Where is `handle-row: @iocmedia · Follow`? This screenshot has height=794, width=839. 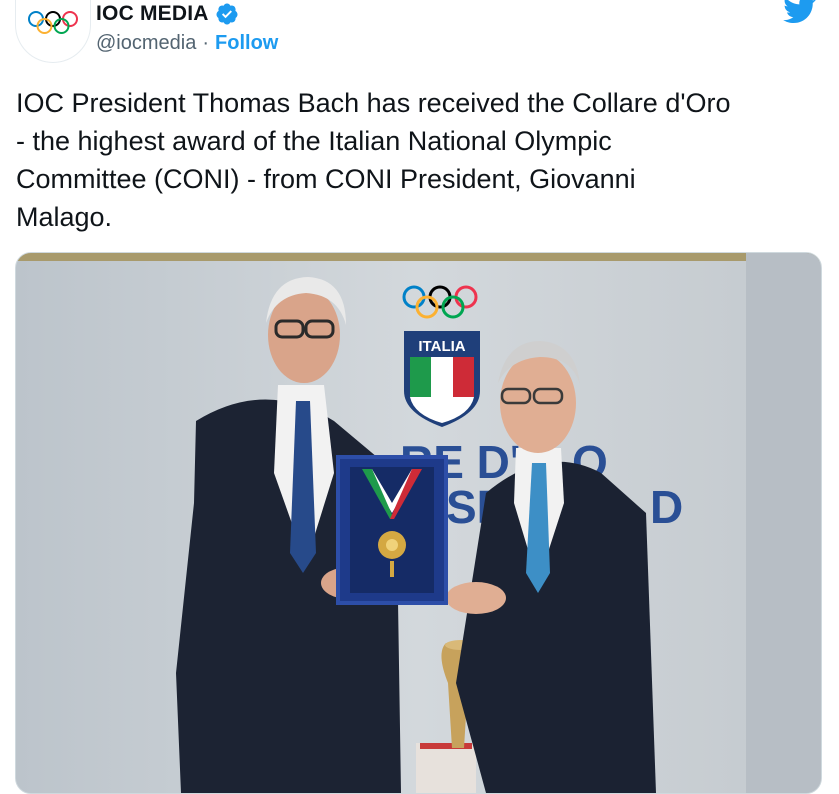
handle-row: @iocmedia · Follow is located at coordinates (187, 43).